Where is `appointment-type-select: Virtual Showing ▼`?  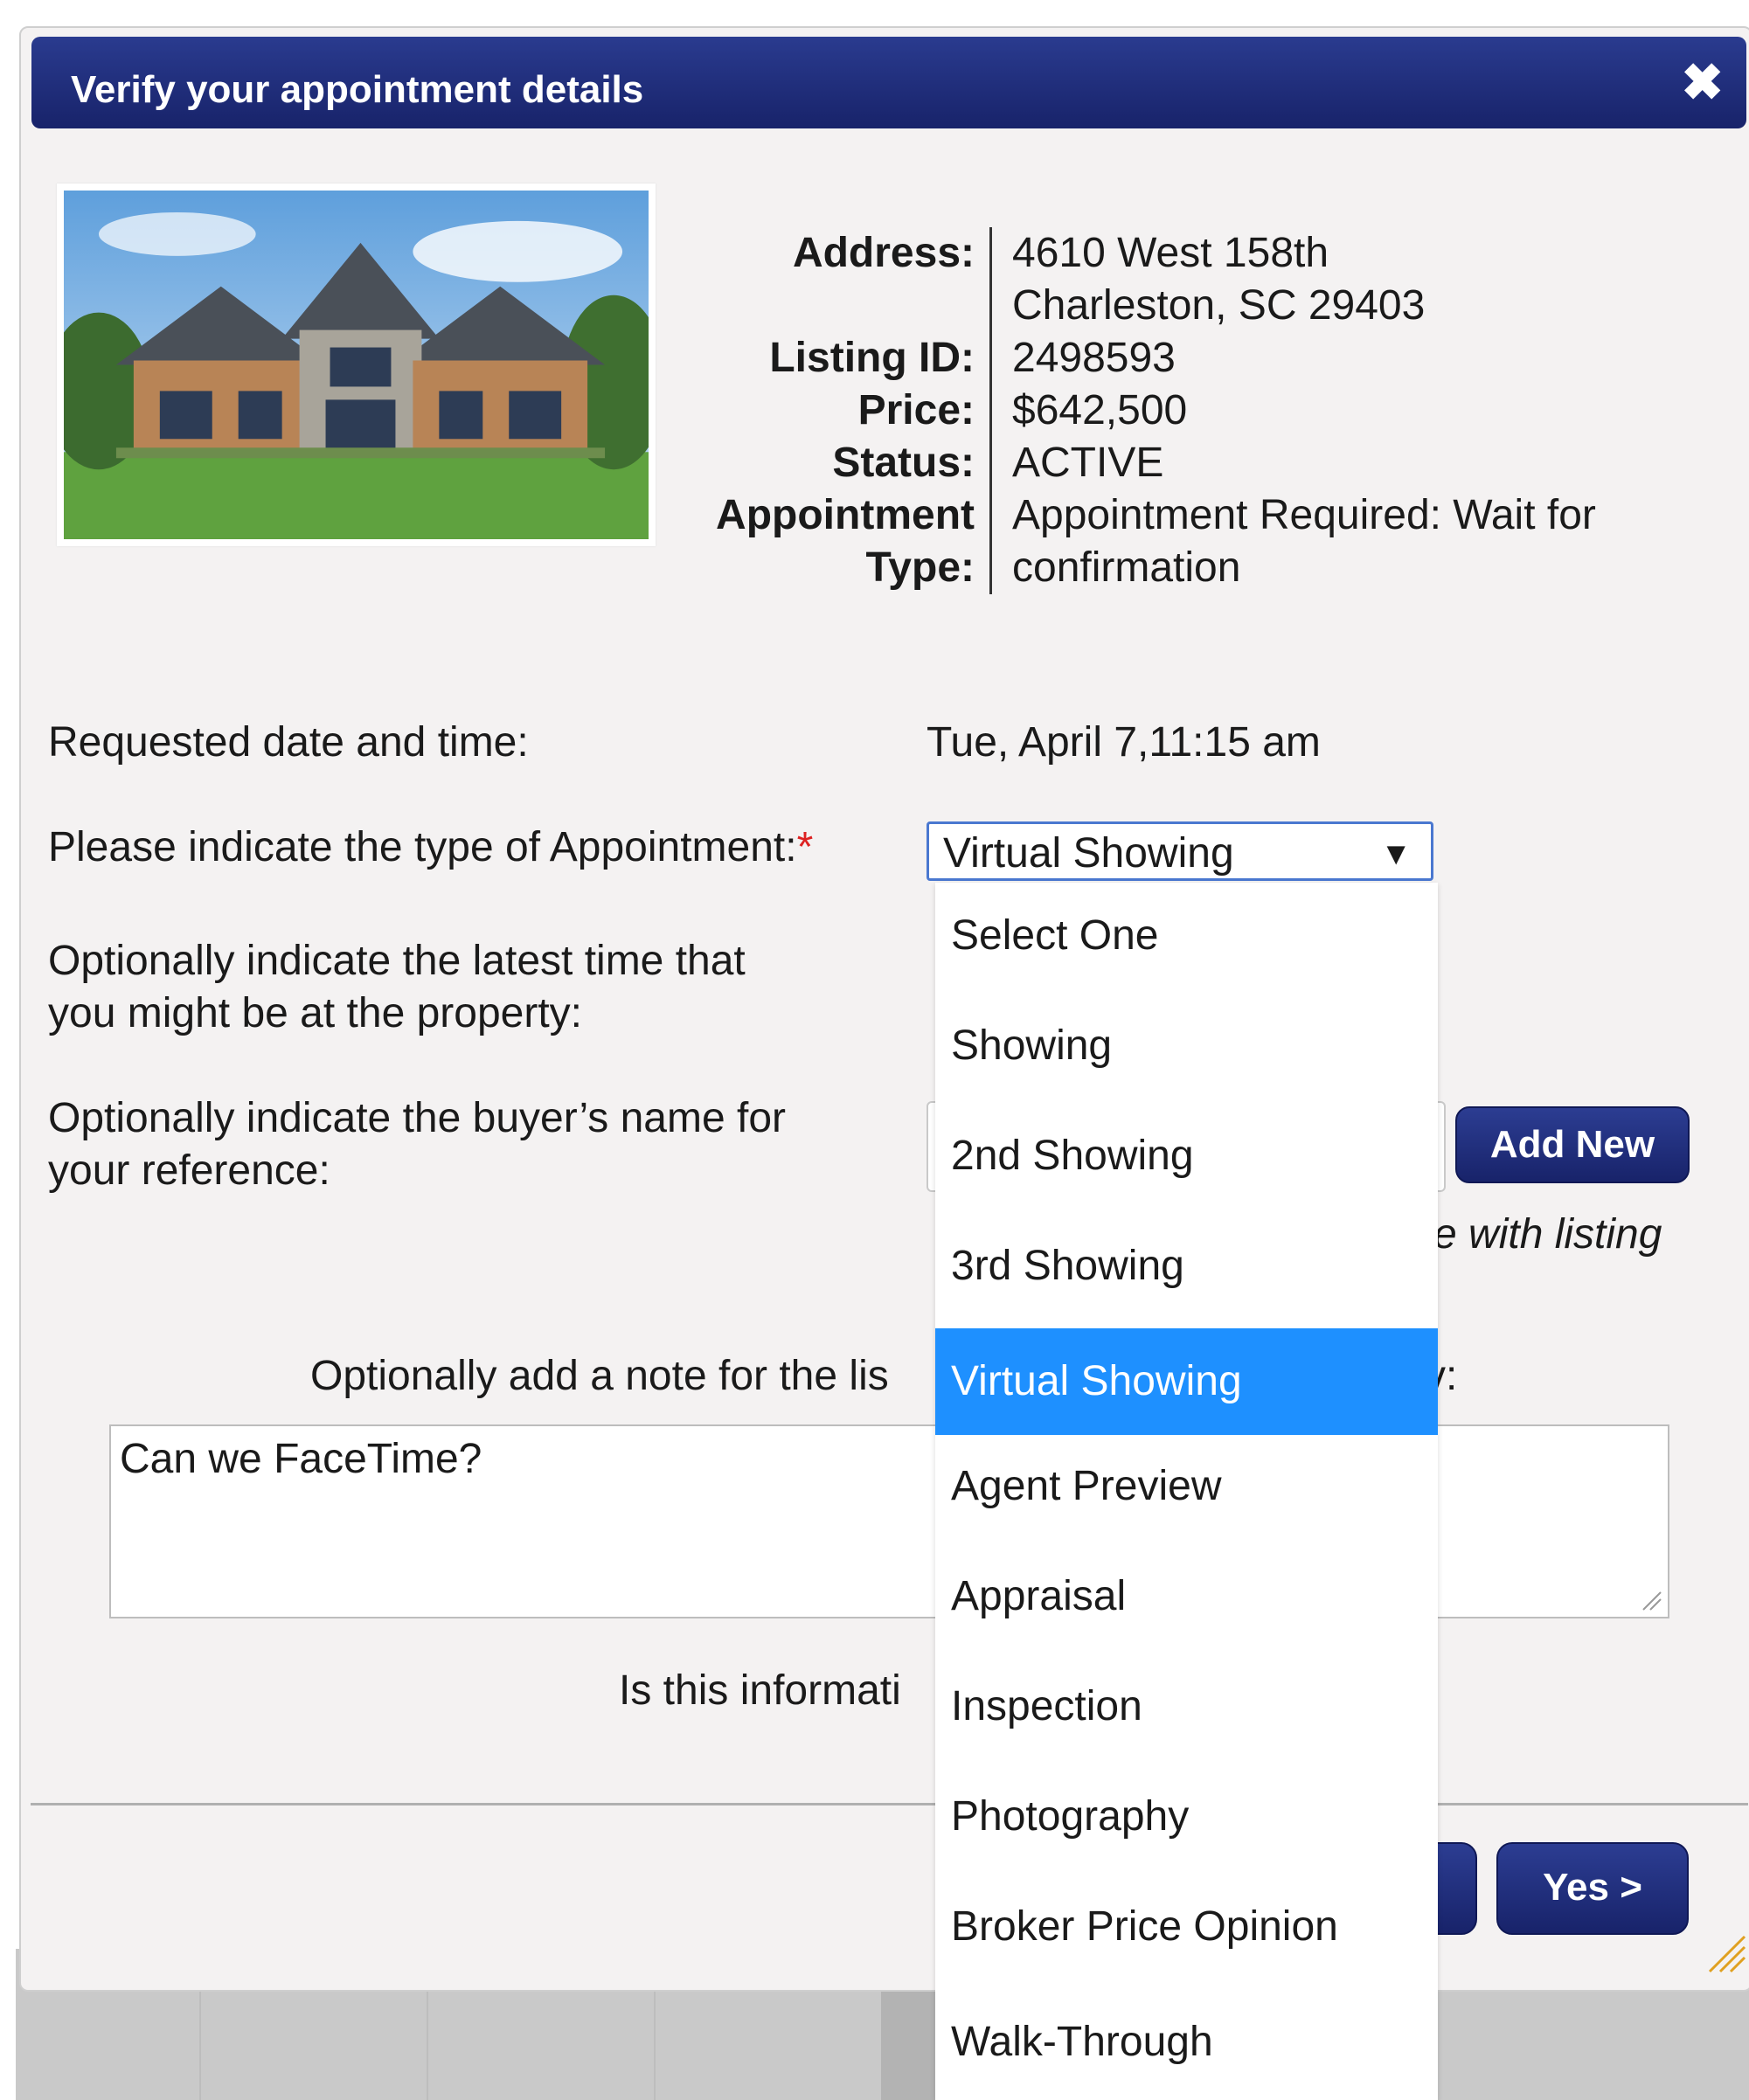
appointment-type-select: Virtual Showing ▼ is located at coordinates (1180, 851).